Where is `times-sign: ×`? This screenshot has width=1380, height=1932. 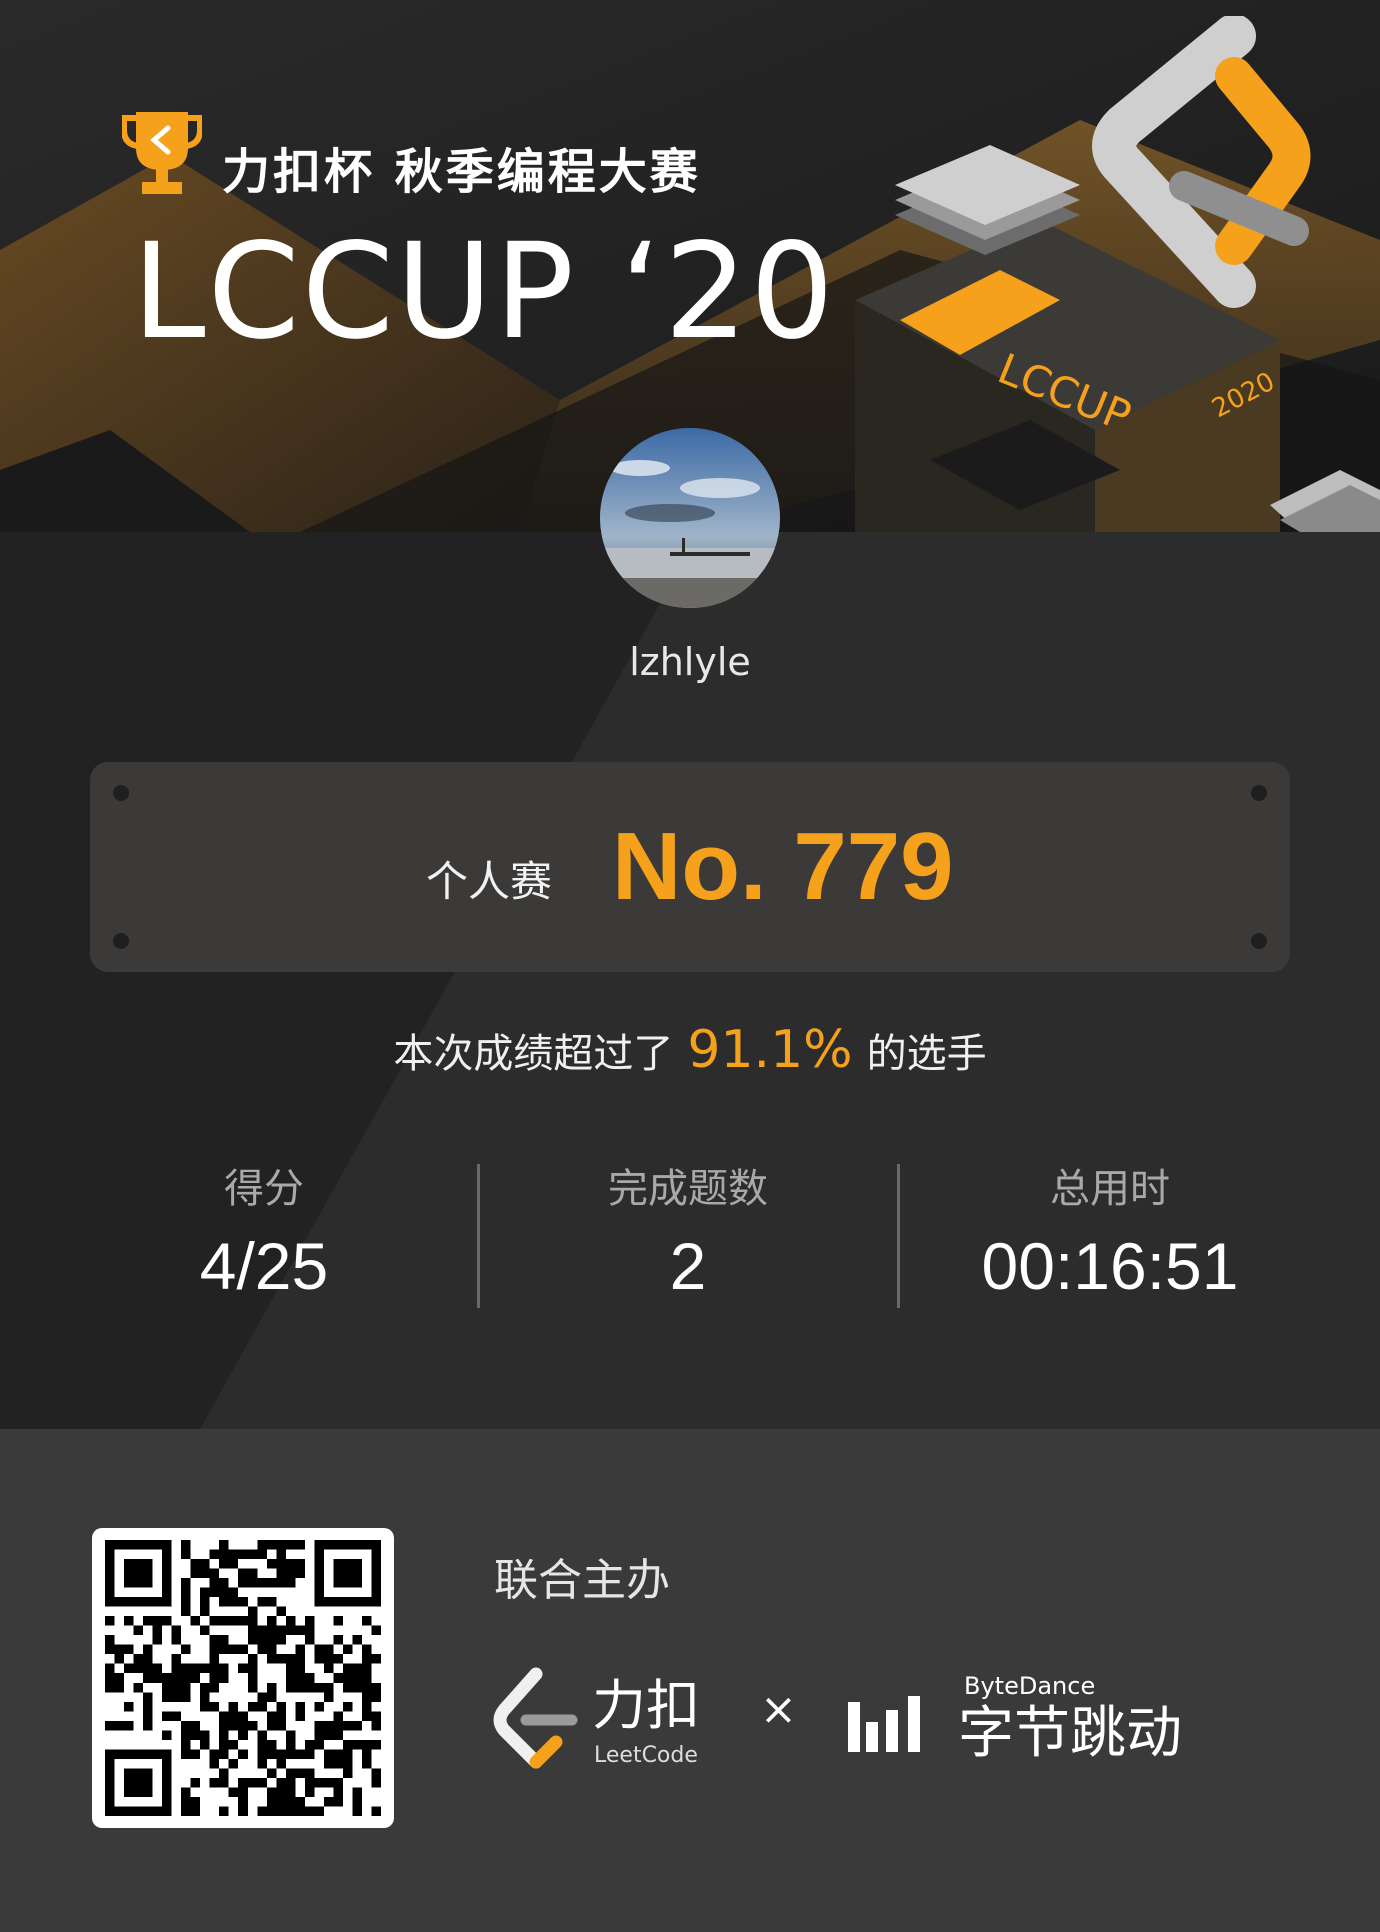
times-sign: × is located at coordinates (778, 1709).